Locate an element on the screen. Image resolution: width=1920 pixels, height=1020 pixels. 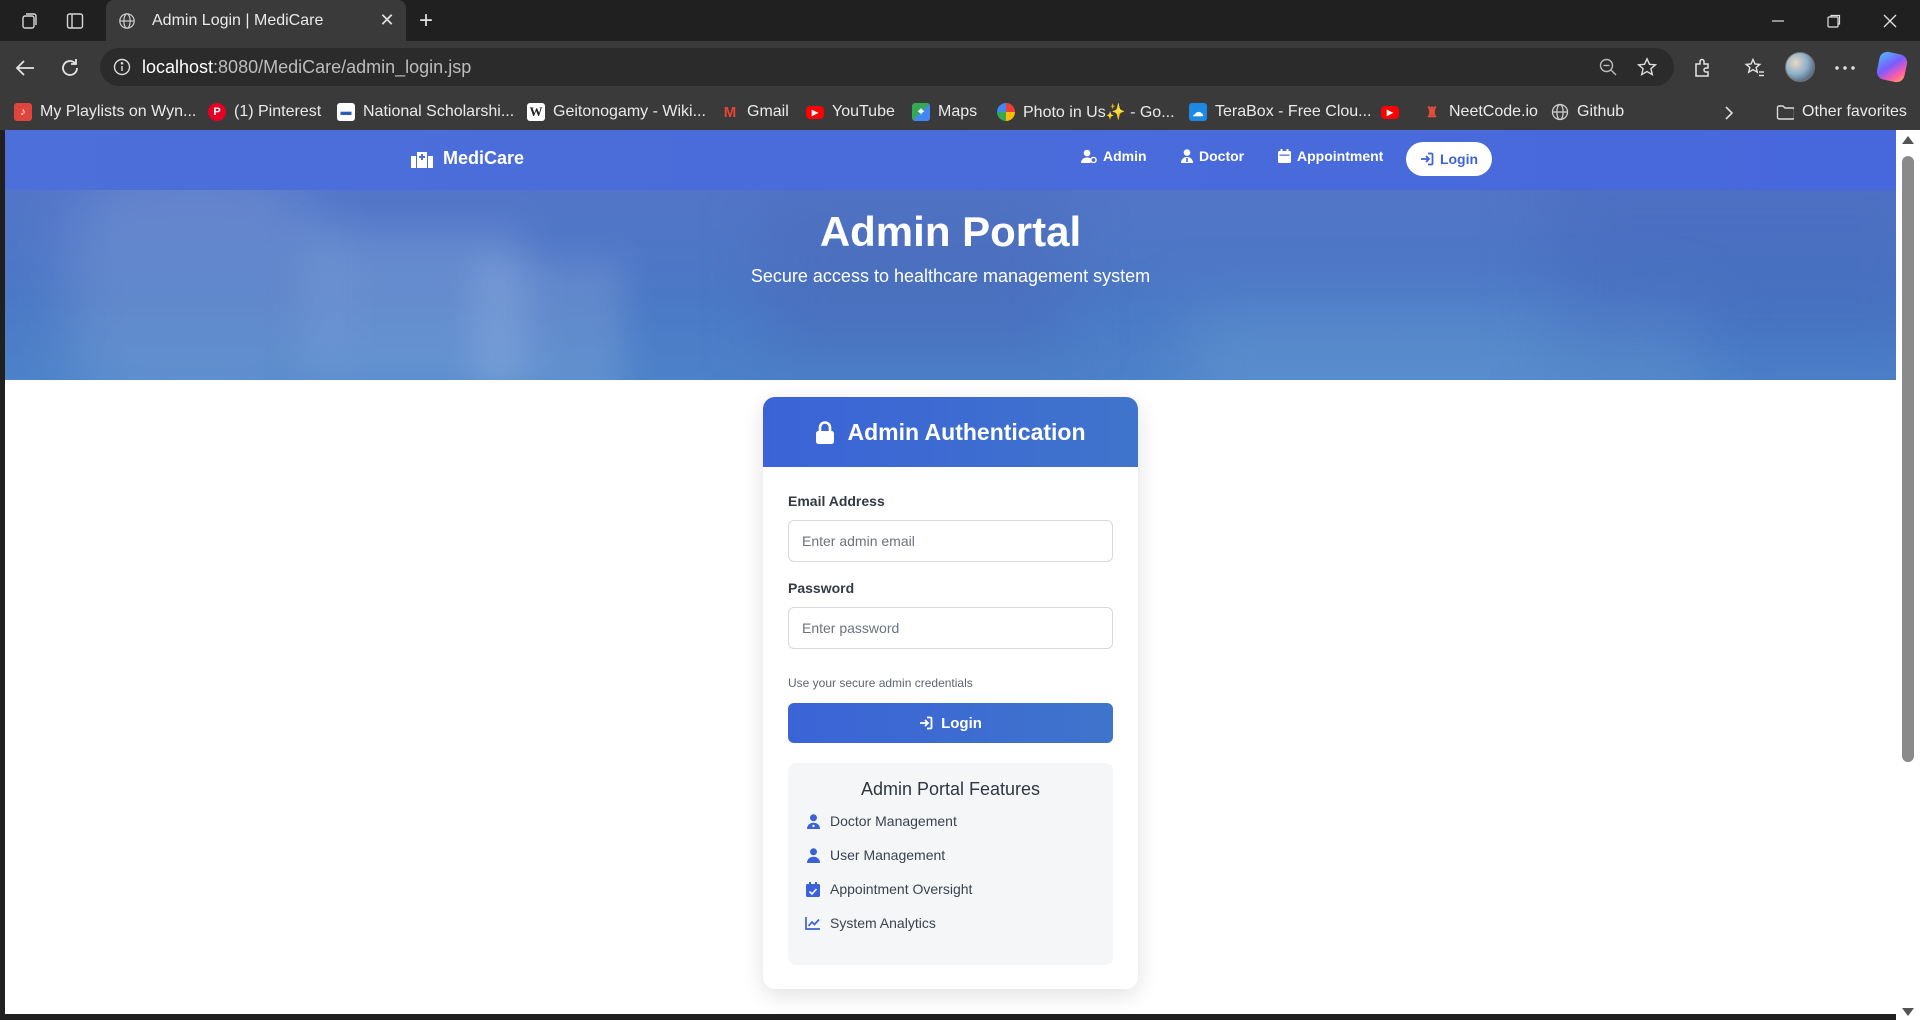
wikipedia-icon: W is located at coordinates (536, 112).